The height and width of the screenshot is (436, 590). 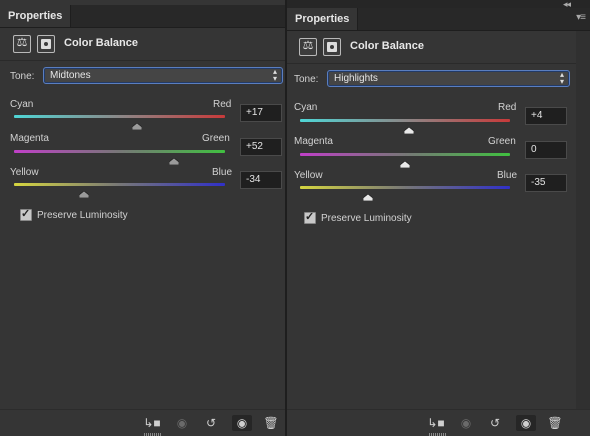 I want to click on yellow-blue-value-field: -35, so click(x=546, y=183).